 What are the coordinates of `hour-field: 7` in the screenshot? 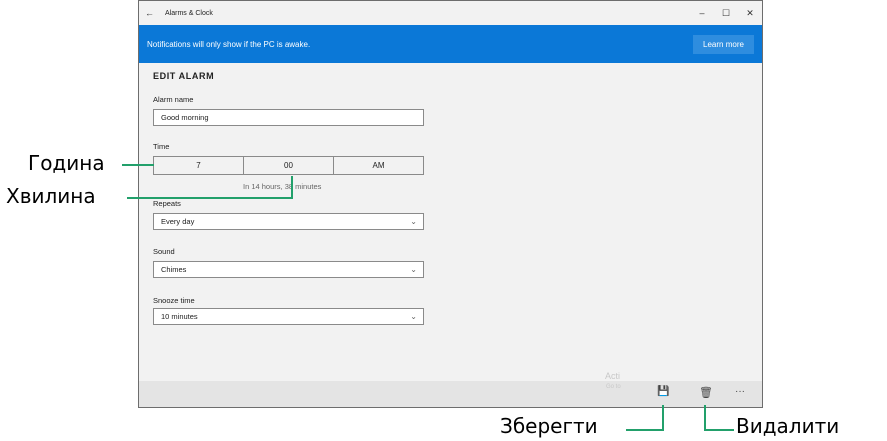 It's located at (199, 165).